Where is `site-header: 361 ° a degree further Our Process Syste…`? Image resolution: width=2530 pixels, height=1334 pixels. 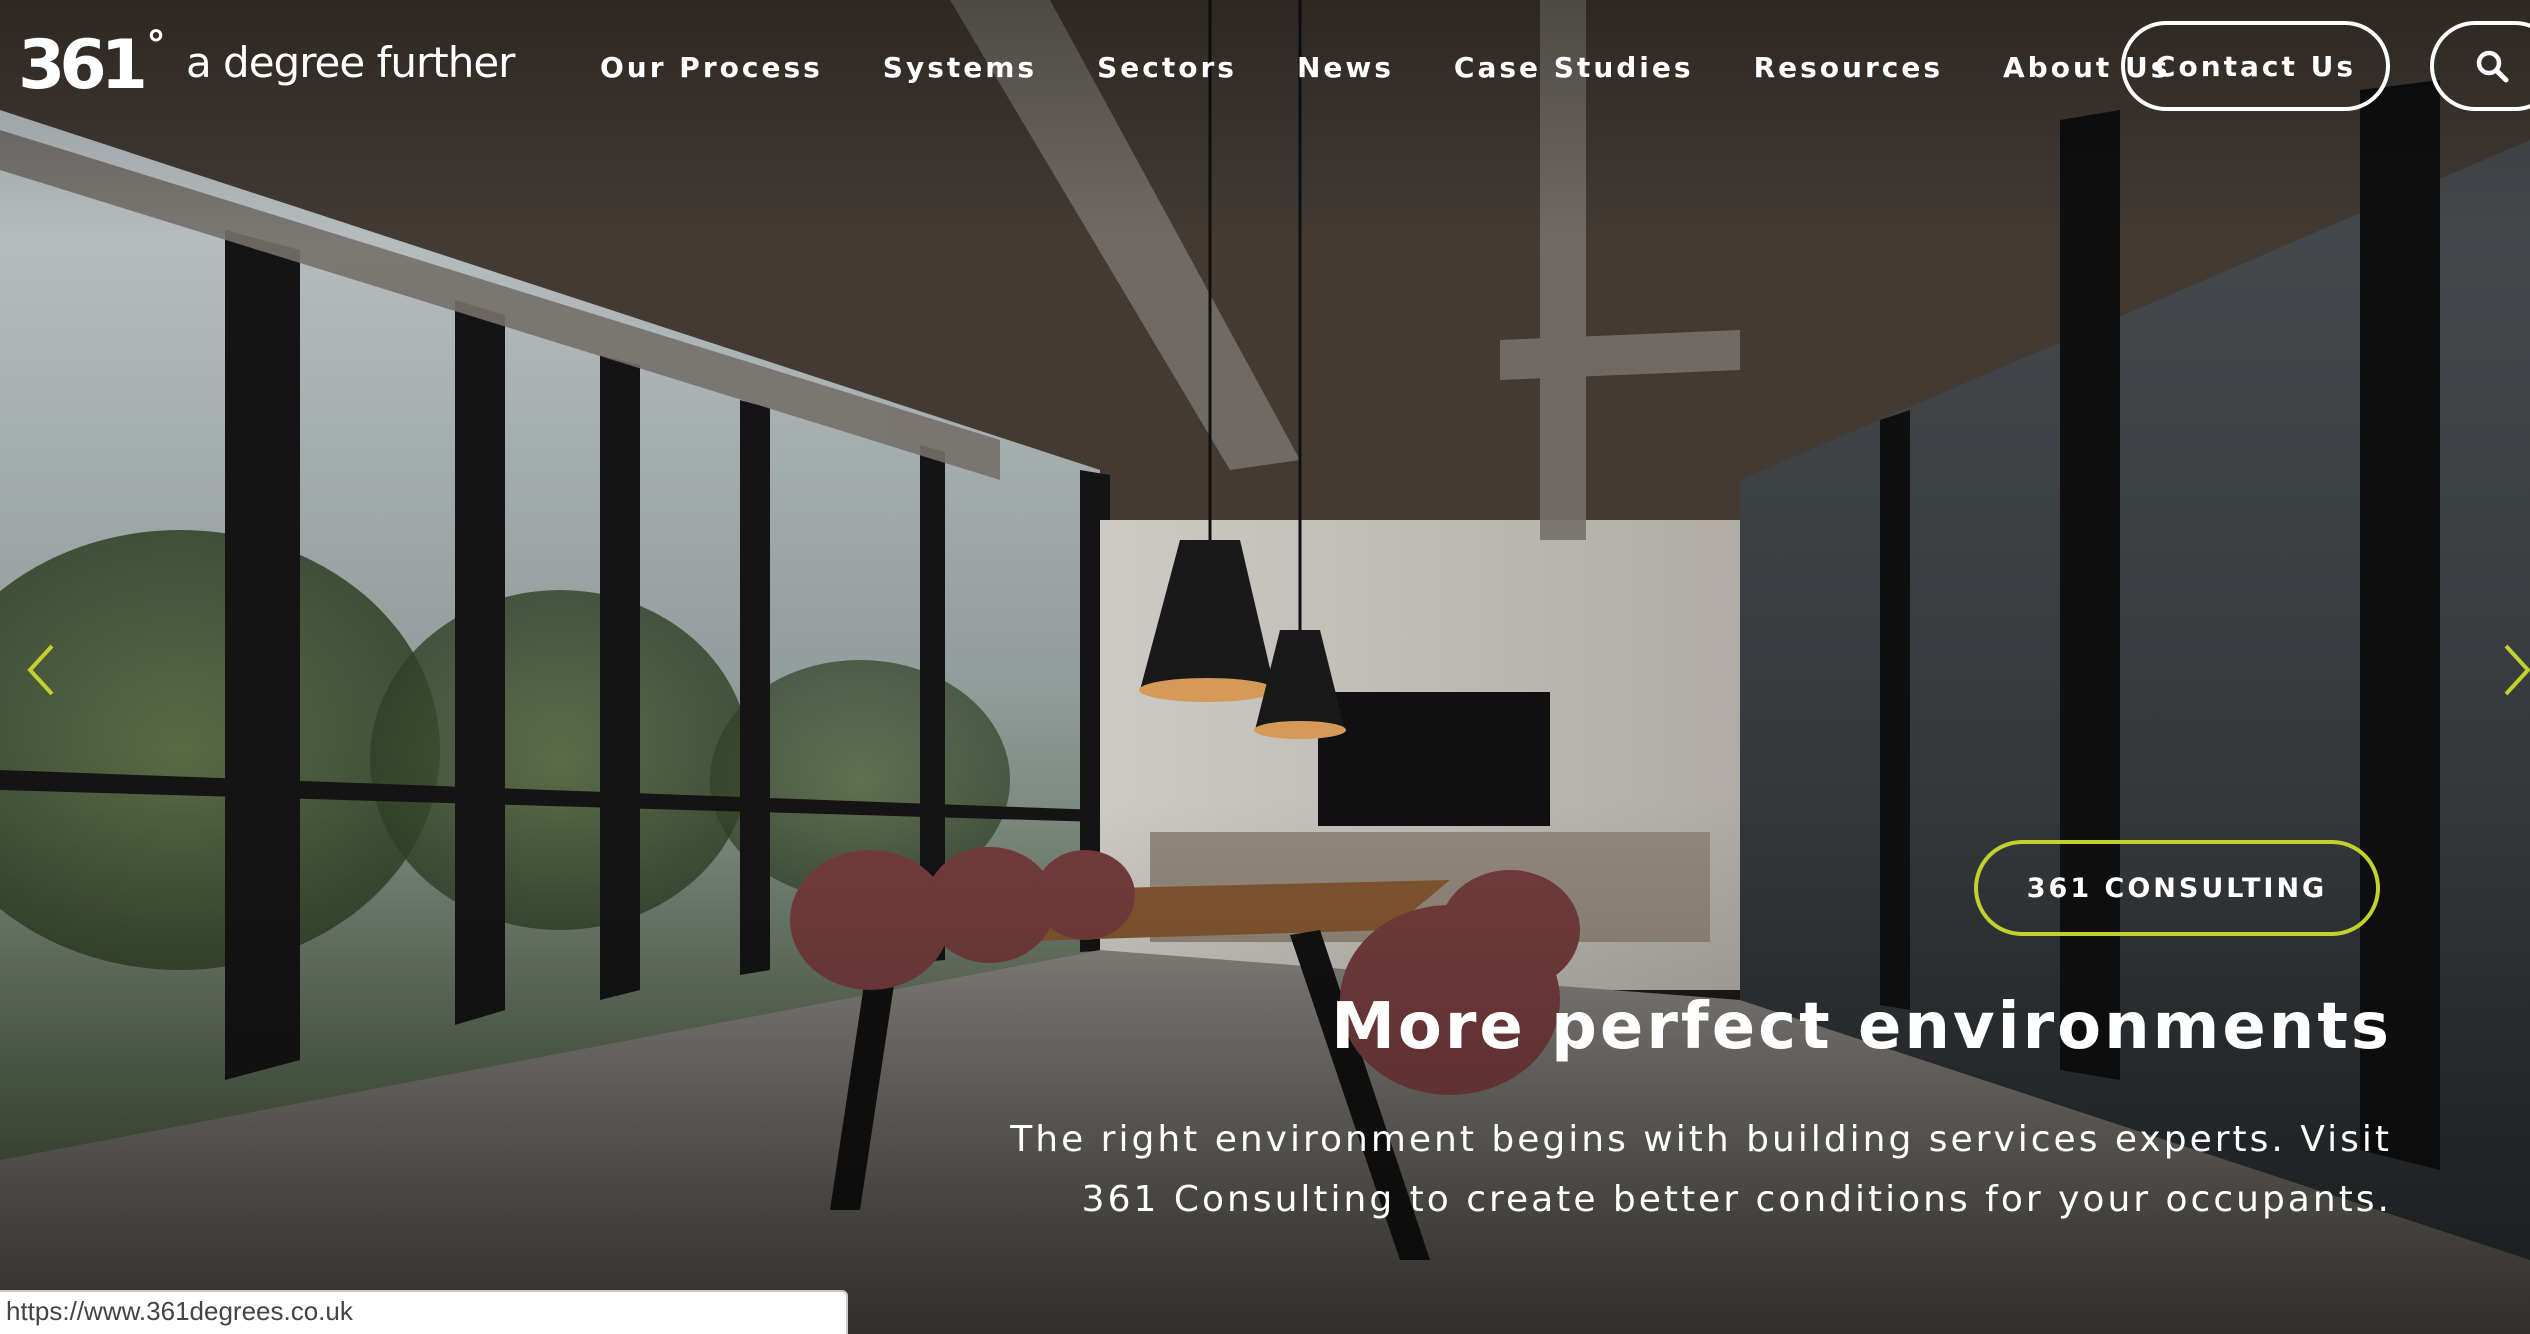 site-header: 361 ° a degree further Our Process Syste… is located at coordinates (1265, 67).